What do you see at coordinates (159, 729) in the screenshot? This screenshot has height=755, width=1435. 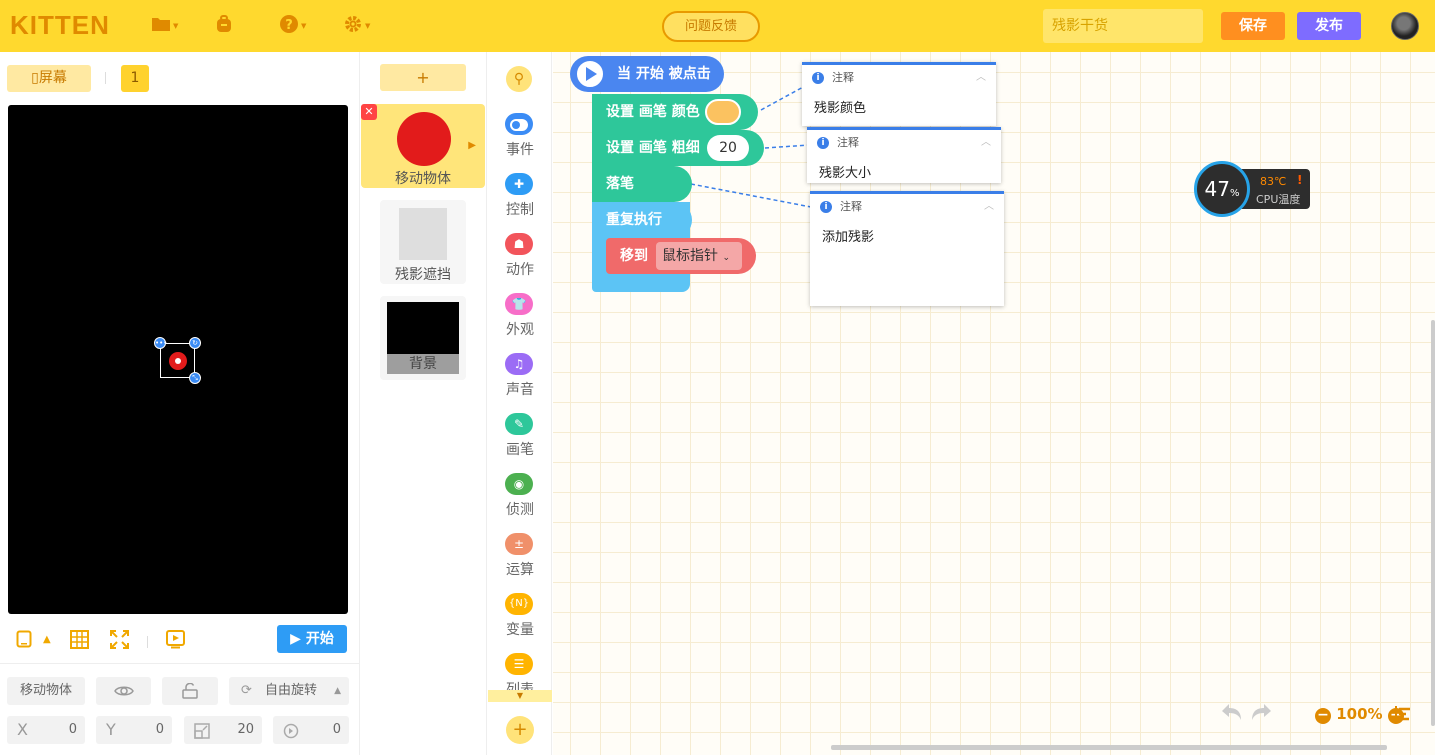 I see `y-value: 0` at bounding box center [159, 729].